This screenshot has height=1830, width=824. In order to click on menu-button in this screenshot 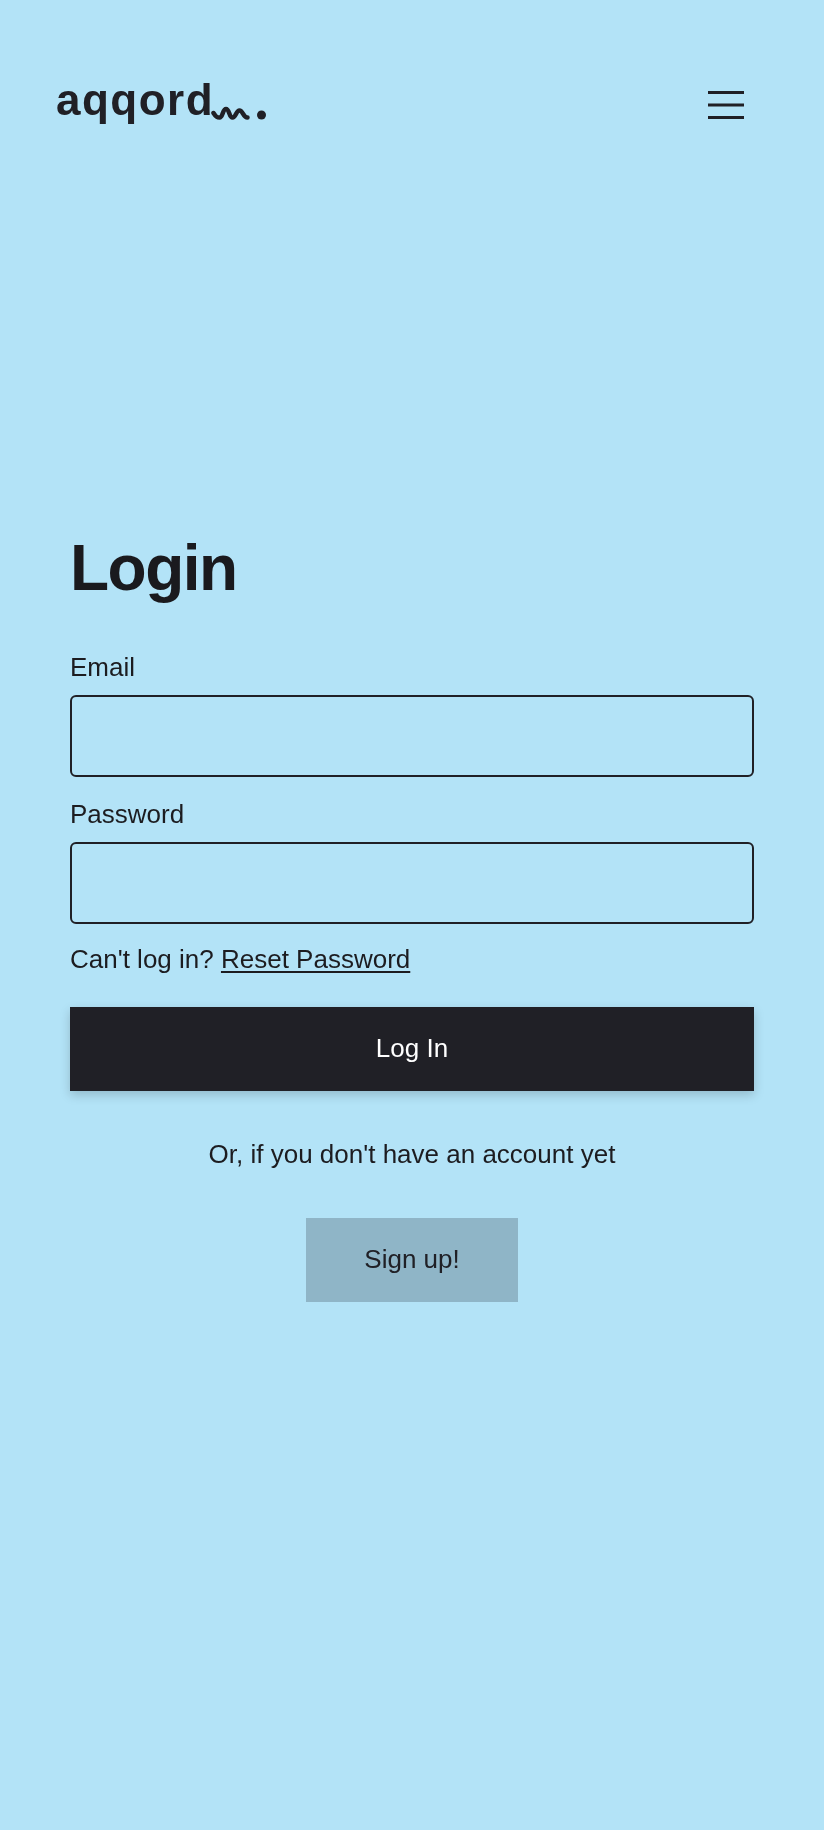, I will do `click(726, 105)`.